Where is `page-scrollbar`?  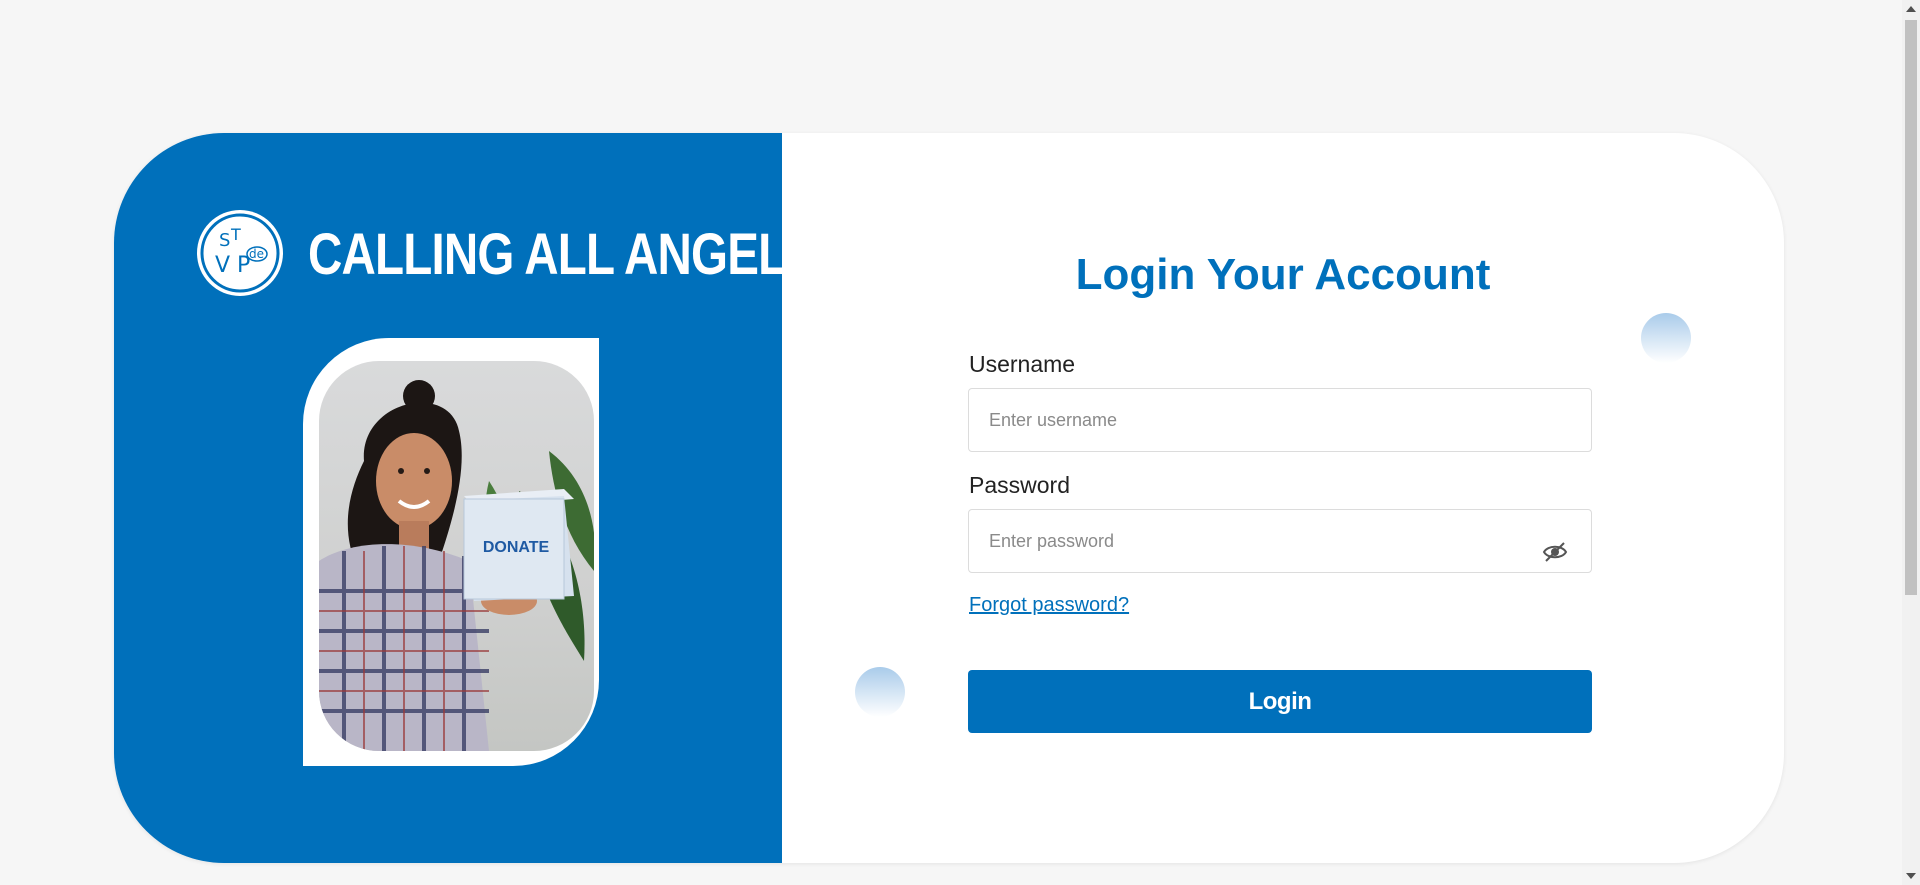 page-scrollbar is located at coordinates (1911, 442).